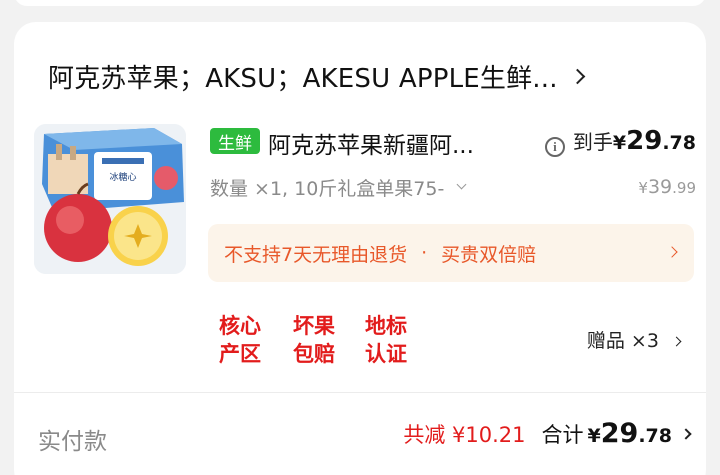  I want to click on badge-geo-certified: 地标 认证, so click(386, 340).